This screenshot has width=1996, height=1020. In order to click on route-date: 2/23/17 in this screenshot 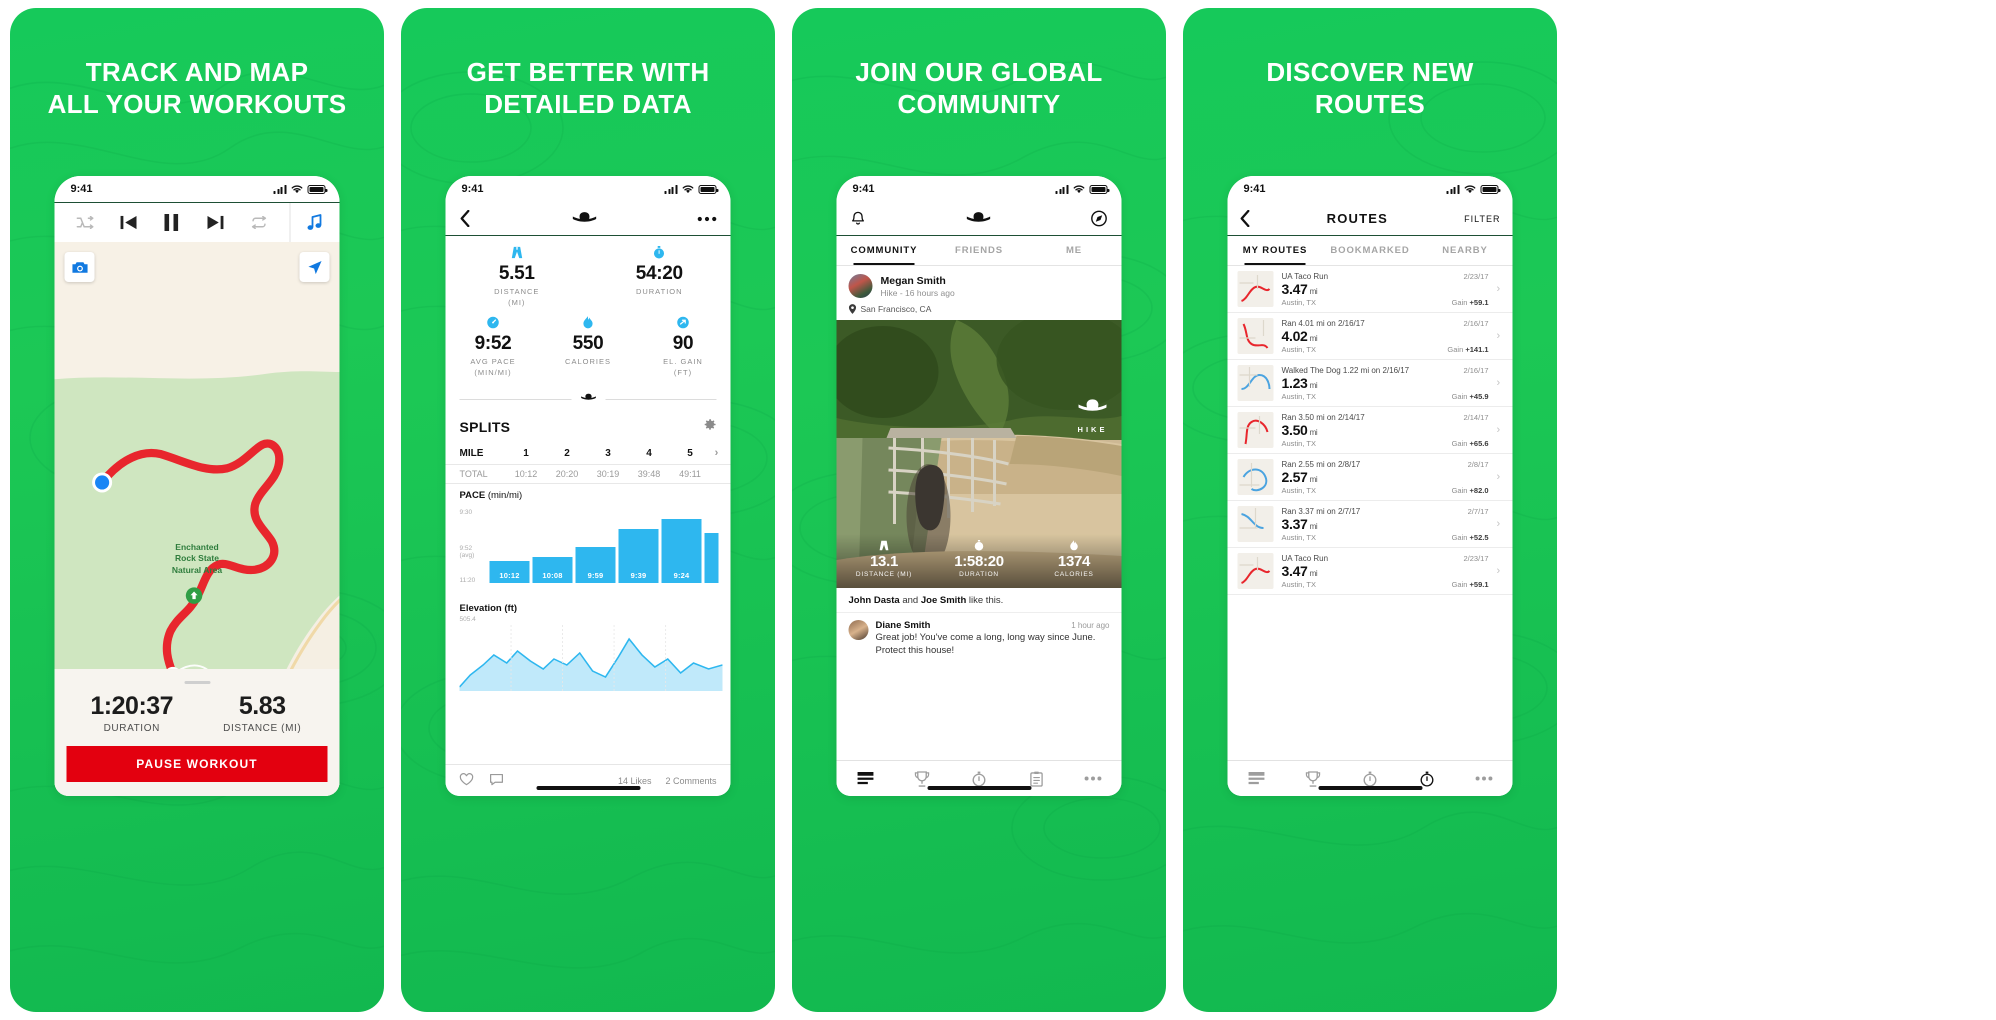, I will do `click(1476, 276)`.